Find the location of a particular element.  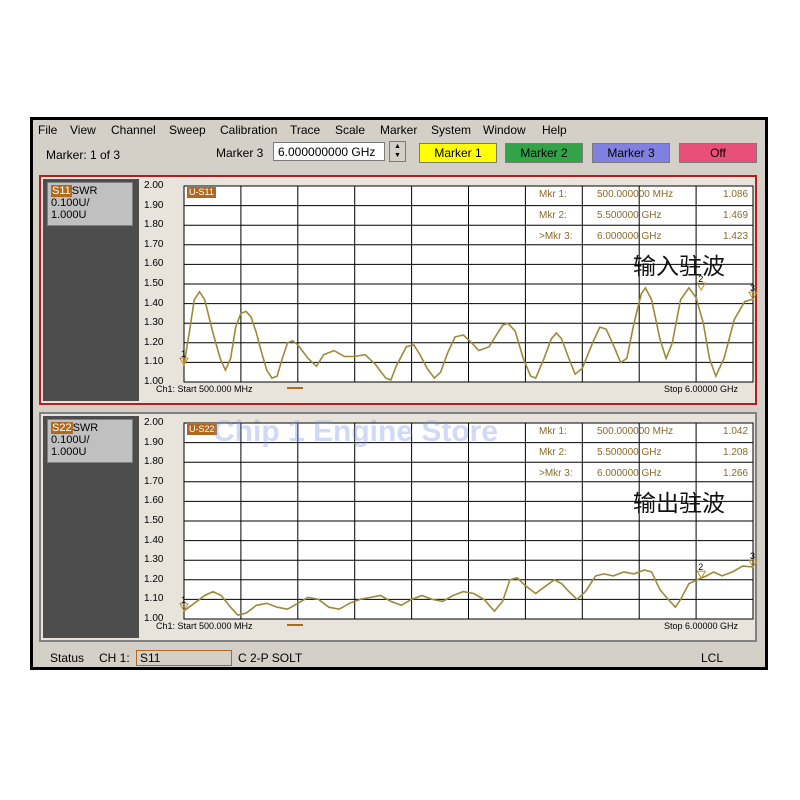

marker-readout-value: 1.208 is located at coordinates (736, 452).